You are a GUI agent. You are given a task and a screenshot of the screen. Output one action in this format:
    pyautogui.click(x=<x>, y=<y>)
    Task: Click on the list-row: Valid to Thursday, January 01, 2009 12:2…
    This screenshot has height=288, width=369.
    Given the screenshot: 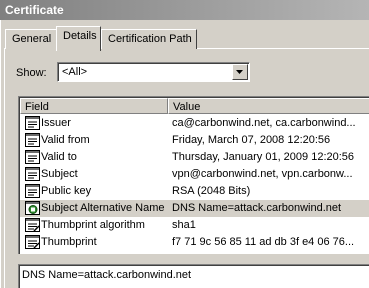 What is the action you would take?
    pyautogui.click(x=194, y=157)
    